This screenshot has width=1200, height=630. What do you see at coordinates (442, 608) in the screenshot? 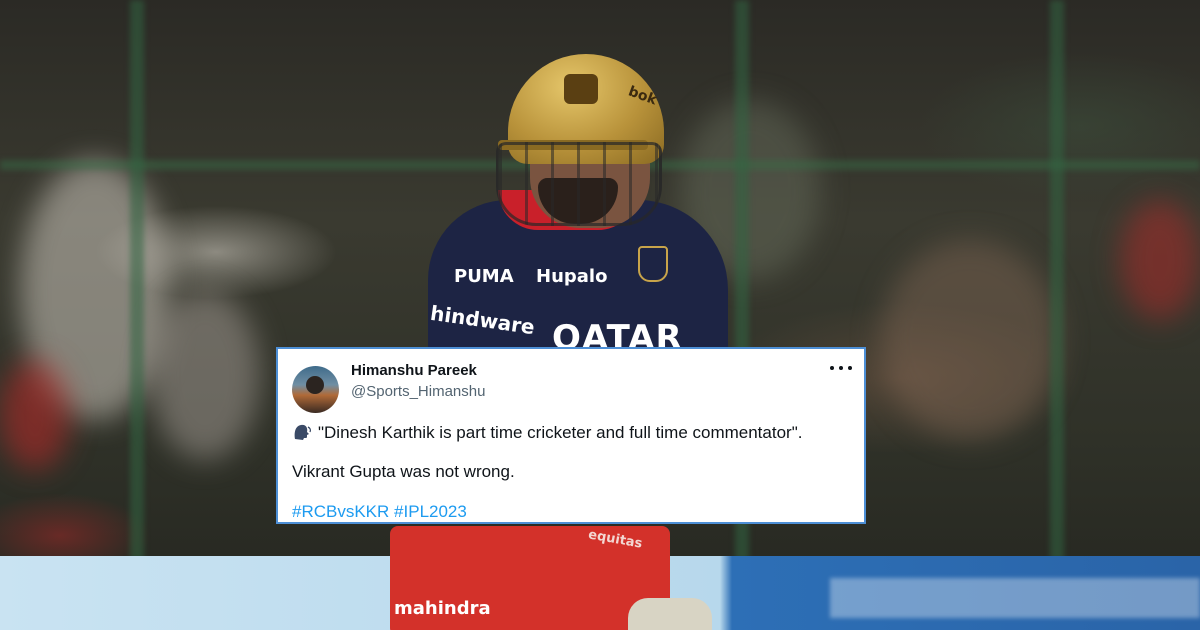
I see `shorts-sponsor-text: mahindra` at bounding box center [442, 608].